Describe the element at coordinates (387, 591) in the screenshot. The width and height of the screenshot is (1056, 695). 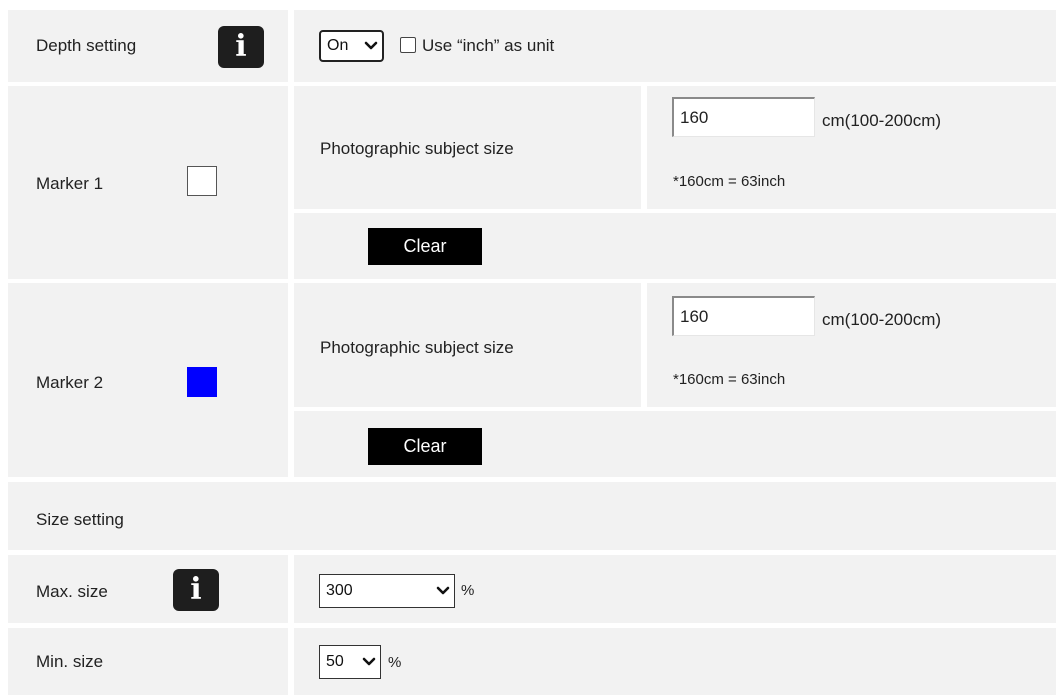
I see `max-size-select: 300` at that location.